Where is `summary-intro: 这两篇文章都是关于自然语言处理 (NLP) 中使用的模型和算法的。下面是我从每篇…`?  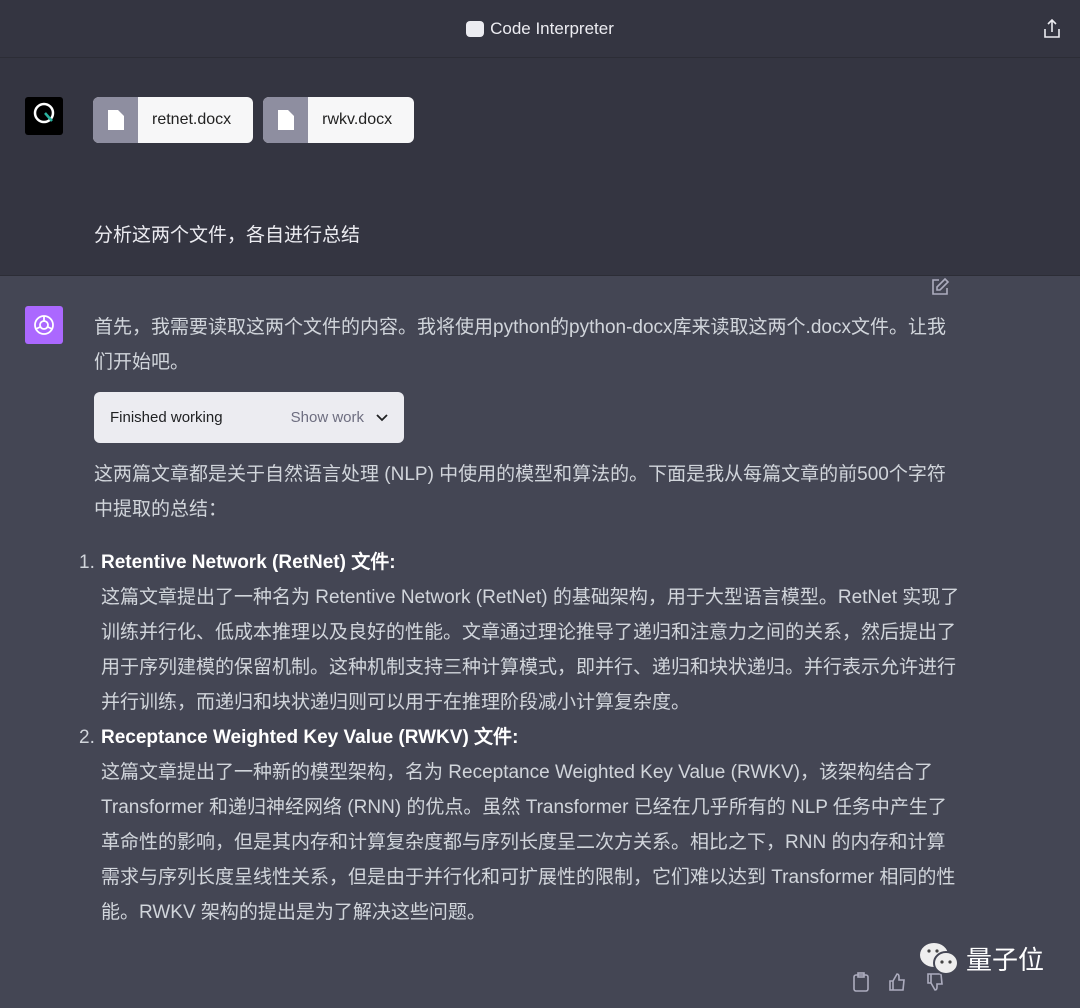 summary-intro: 这两篇文章都是关于自然语言处理 (NLP) 中使用的模型和算法的。下面是我从每篇… is located at coordinates (520, 492).